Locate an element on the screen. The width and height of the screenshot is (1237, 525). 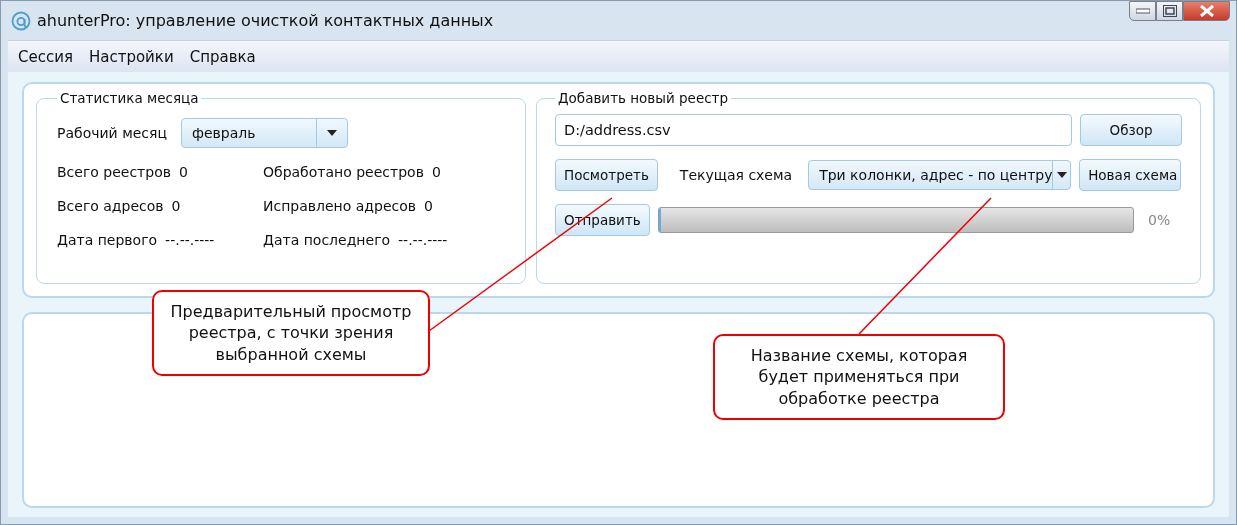
preview-button: Посмотреть is located at coordinates (606, 175).